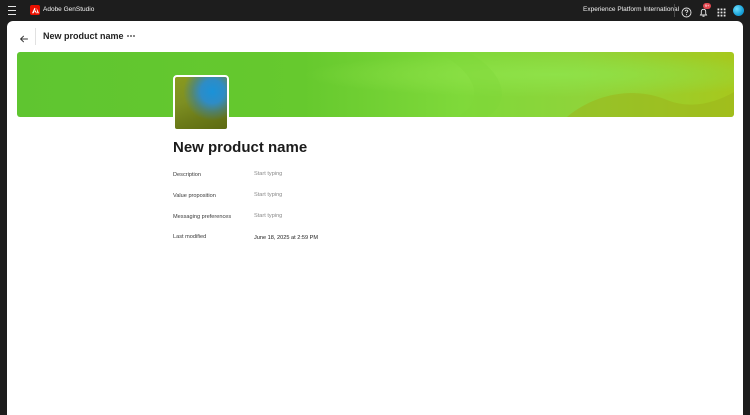  Describe the element at coordinates (83, 36) in the screenshot. I see `page-title: New product name` at that location.